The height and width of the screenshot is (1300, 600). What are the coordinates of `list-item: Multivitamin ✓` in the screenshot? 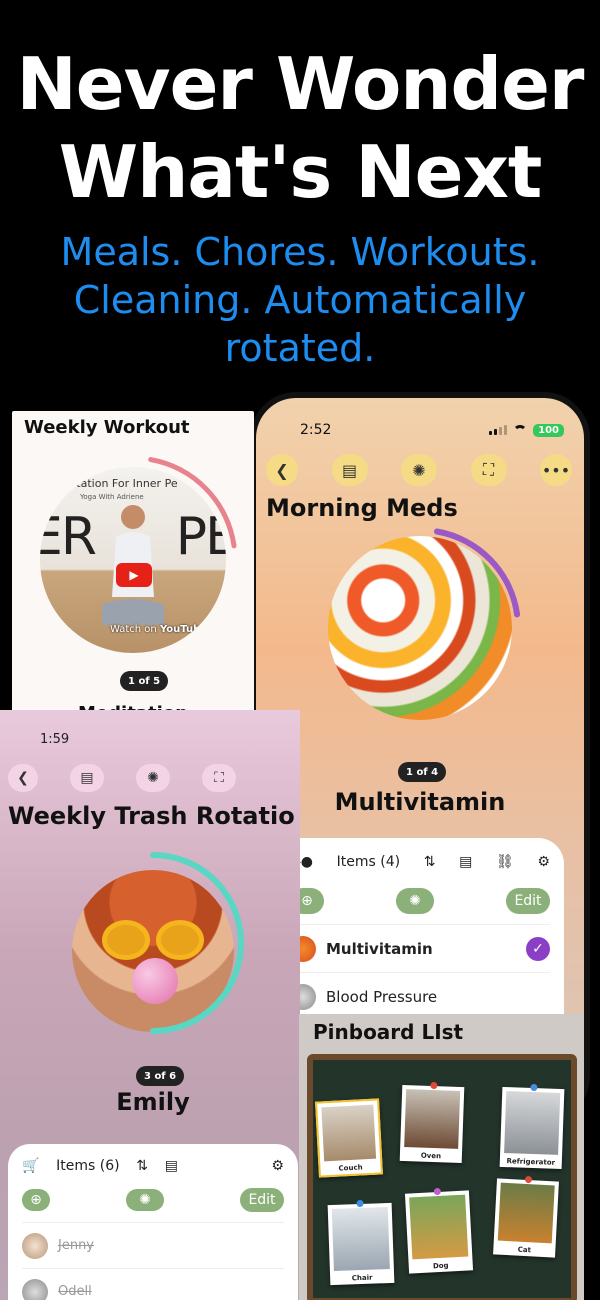 It's located at (420, 948).